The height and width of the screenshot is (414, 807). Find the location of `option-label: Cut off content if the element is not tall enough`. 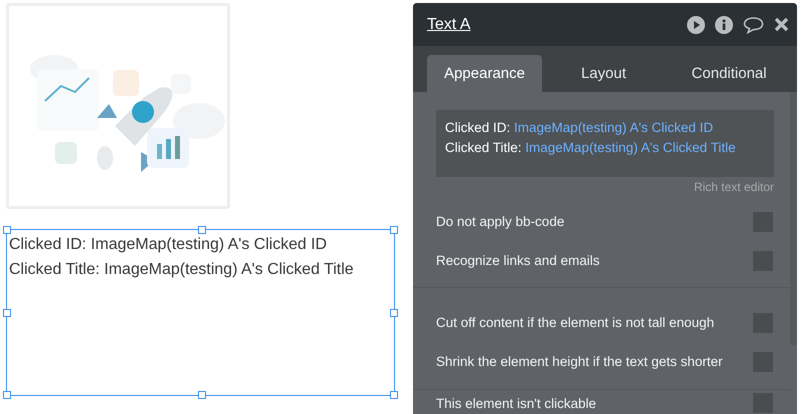

option-label: Cut off content if the element is not tall enough is located at coordinates (575, 322).